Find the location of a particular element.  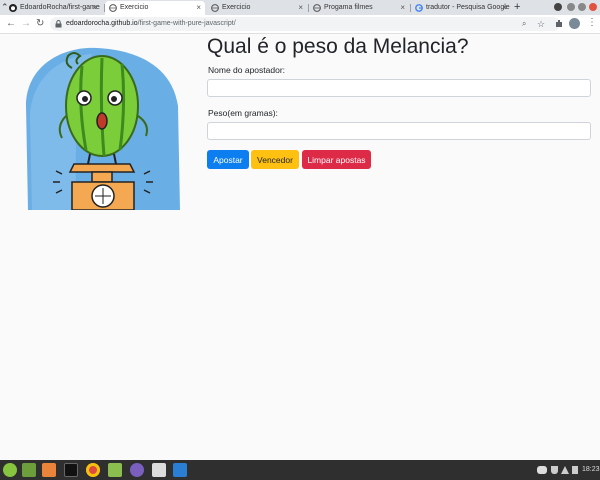

right-pupil is located at coordinates (114, 99).